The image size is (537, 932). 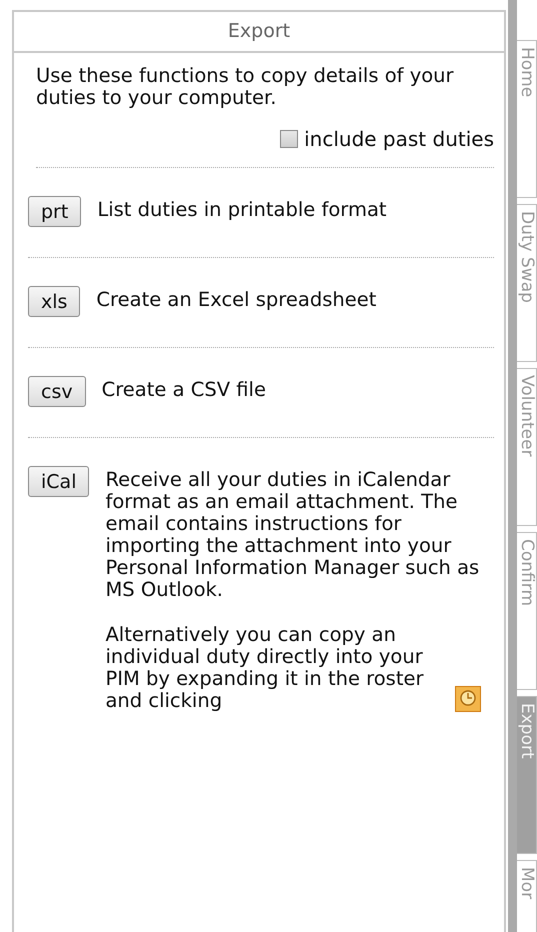 I want to click on side-tab: Confirm, so click(x=527, y=611).